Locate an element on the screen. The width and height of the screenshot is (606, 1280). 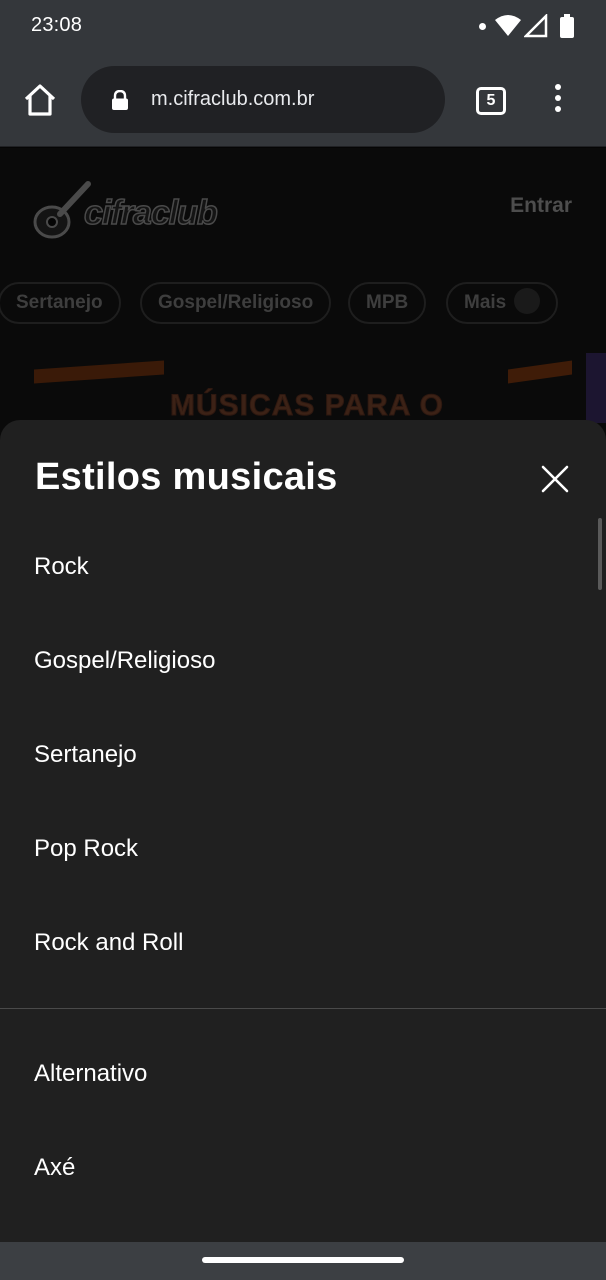
genre-chips: Sertanejo Gospel/Religioso MPB Mais is located at coordinates (303, 303).